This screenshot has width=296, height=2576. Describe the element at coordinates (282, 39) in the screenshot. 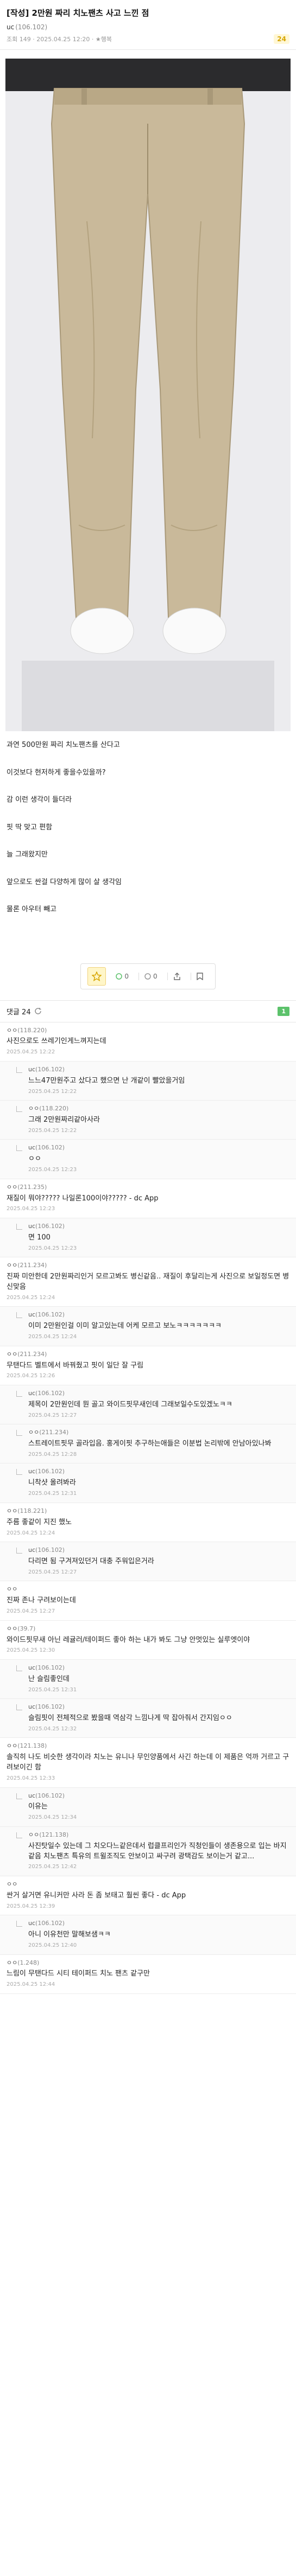

I see `reply-count-badge: 24` at that location.